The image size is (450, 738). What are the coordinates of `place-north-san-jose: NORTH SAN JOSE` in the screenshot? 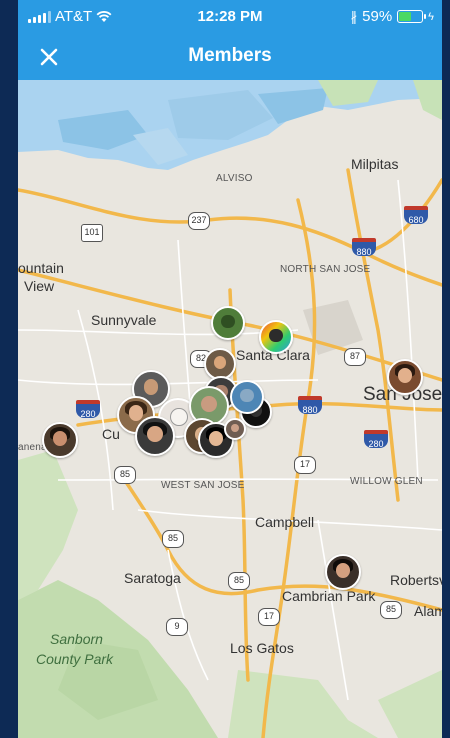 It's located at (325, 269).